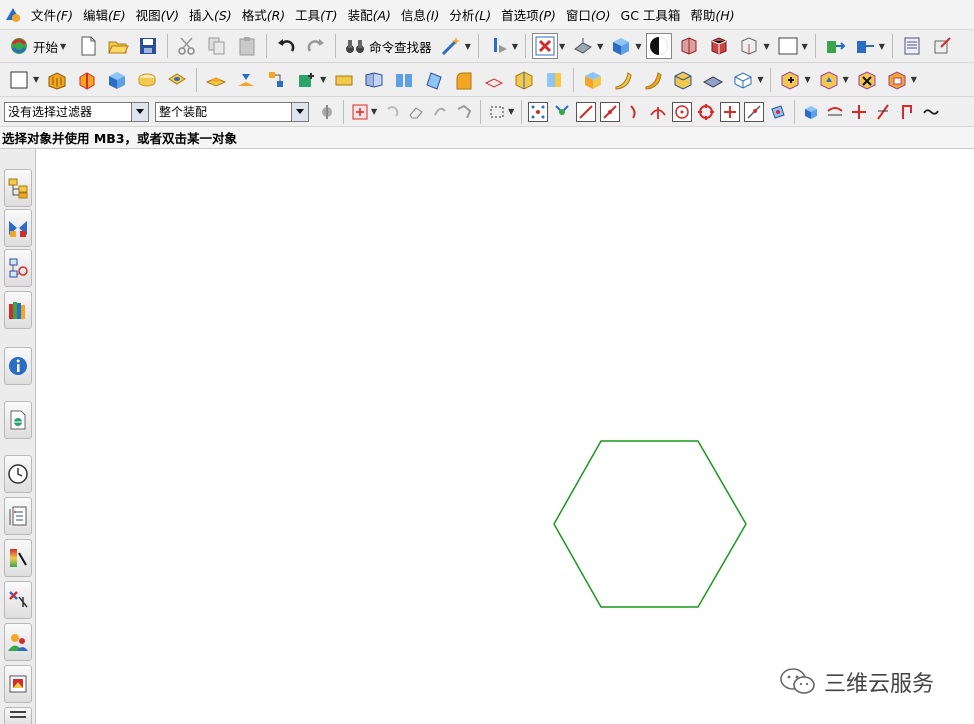 This screenshot has height=724, width=974. Describe the element at coordinates (88, 46) in the screenshot. I see `new-file-button` at that location.